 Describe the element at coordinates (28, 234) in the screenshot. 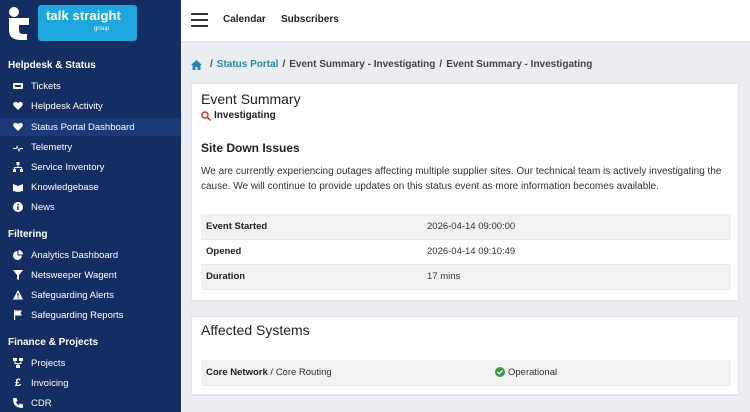

I see `section-filtering: Filtering` at that location.